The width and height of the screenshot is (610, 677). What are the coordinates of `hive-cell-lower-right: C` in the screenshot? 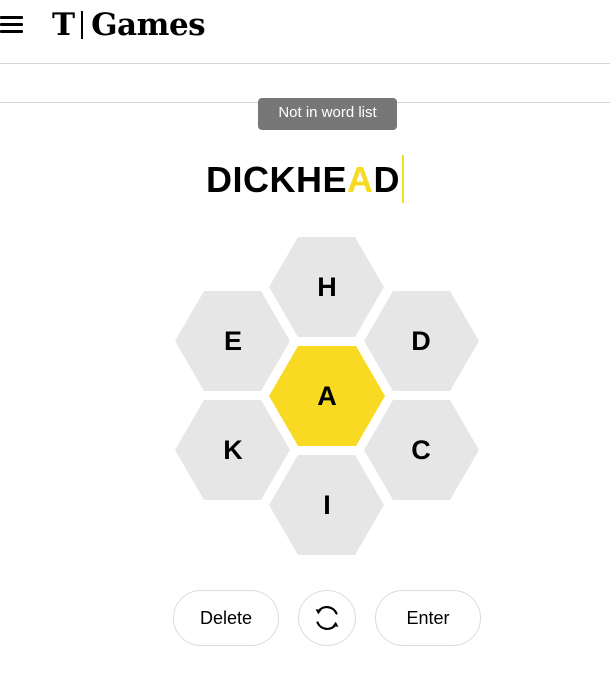 It's located at (421, 450).